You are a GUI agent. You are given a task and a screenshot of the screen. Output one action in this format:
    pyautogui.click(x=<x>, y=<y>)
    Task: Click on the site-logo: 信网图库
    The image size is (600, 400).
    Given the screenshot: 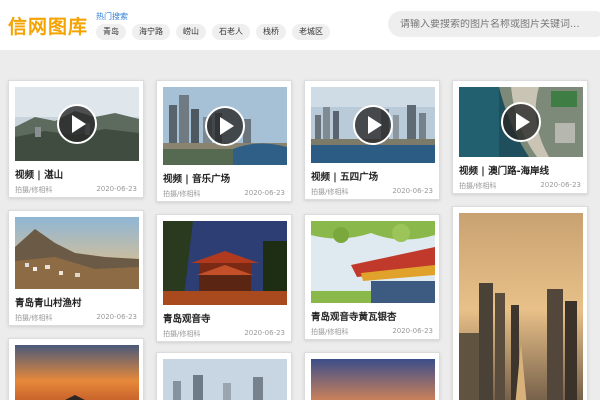 What is the action you would take?
    pyautogui.click(x=48, y=25)
    